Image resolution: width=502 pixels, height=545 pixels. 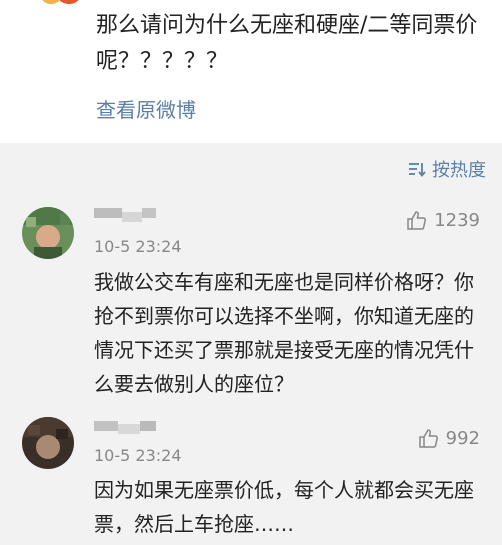 What do you see at coordinates (287, 43) in the screenshot?
I see `post-text: 那么请问为什么无座和硬座/二等同票价呢？？？？？` at bounding box center [287, 43].